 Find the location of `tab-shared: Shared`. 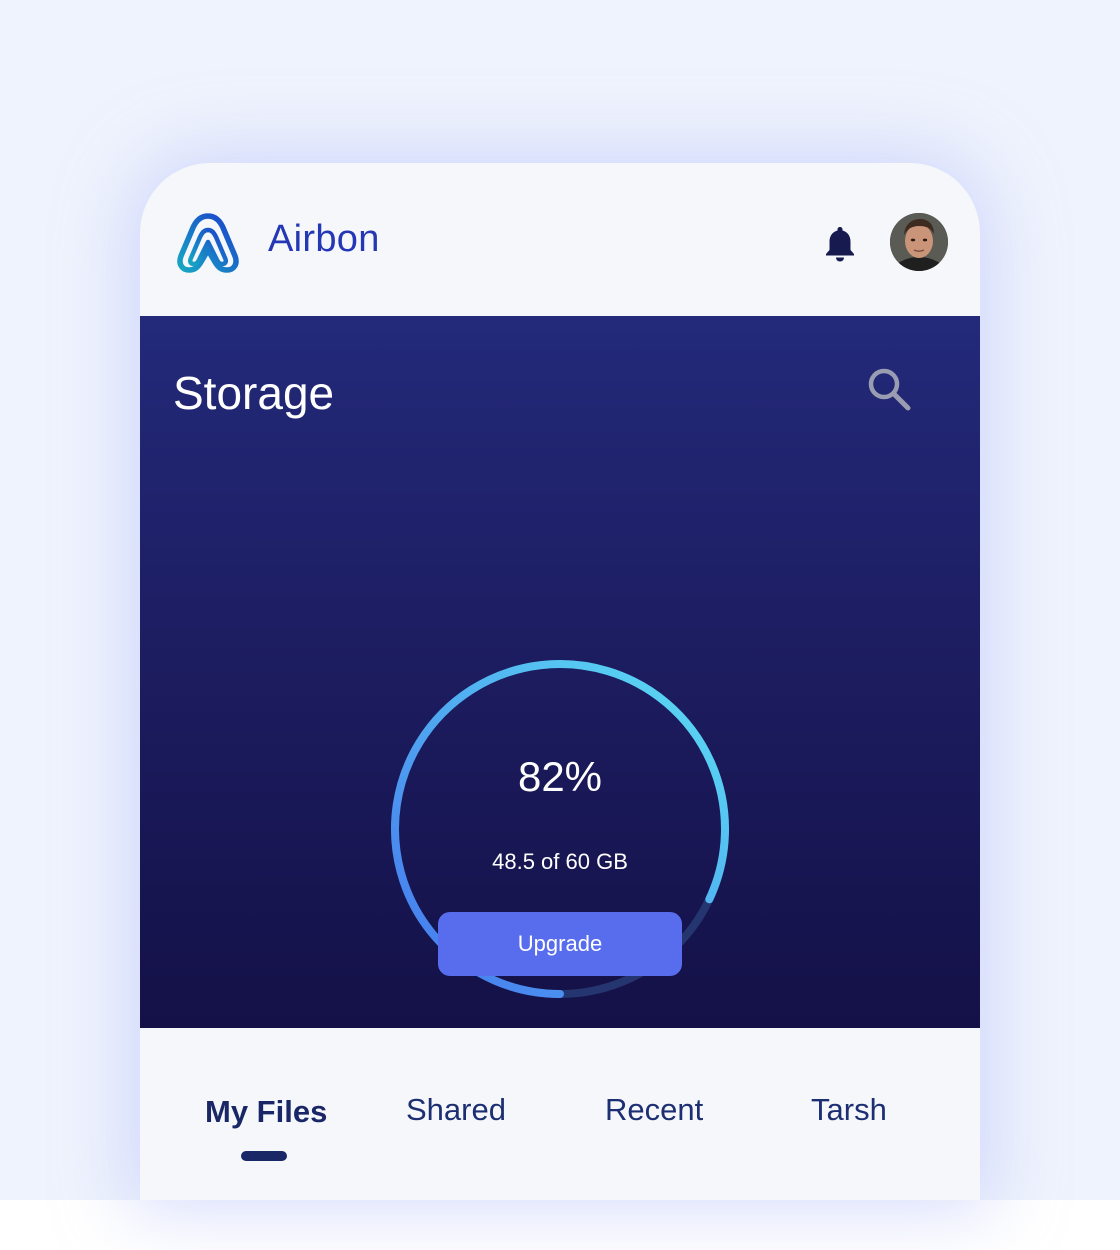

tab-shared: Shared is located at coordinates (456, 1110).